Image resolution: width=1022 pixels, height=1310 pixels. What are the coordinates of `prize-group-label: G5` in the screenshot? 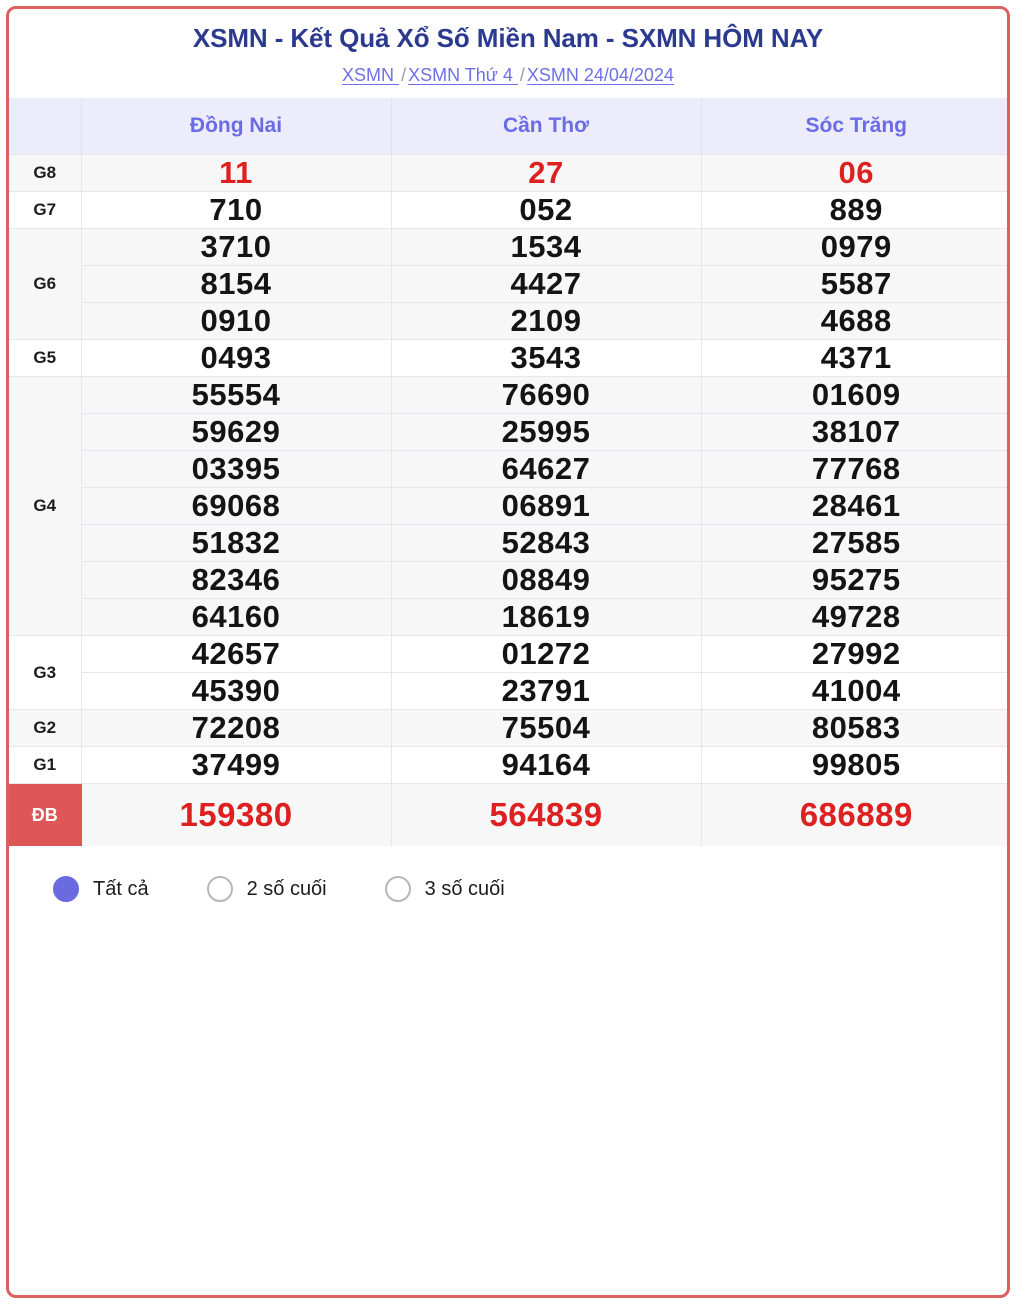 It's located at (45, 358).